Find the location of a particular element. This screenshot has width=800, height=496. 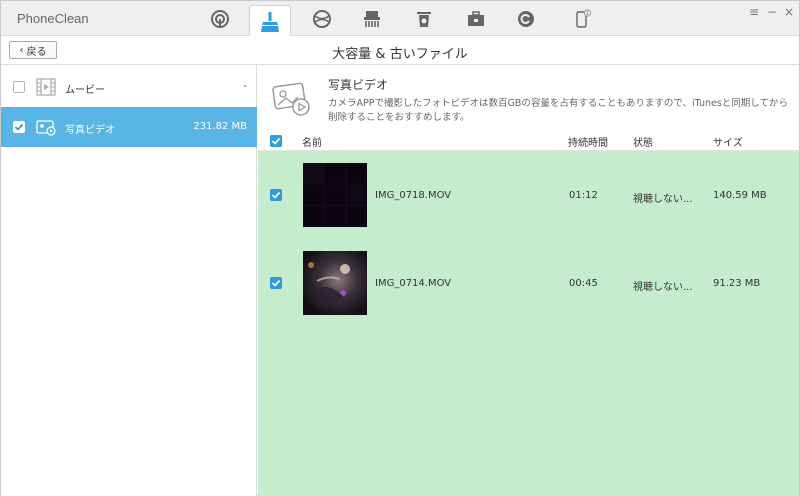

sidebar-item-label: 写真ビデオ is located at coordinates (90, 130).